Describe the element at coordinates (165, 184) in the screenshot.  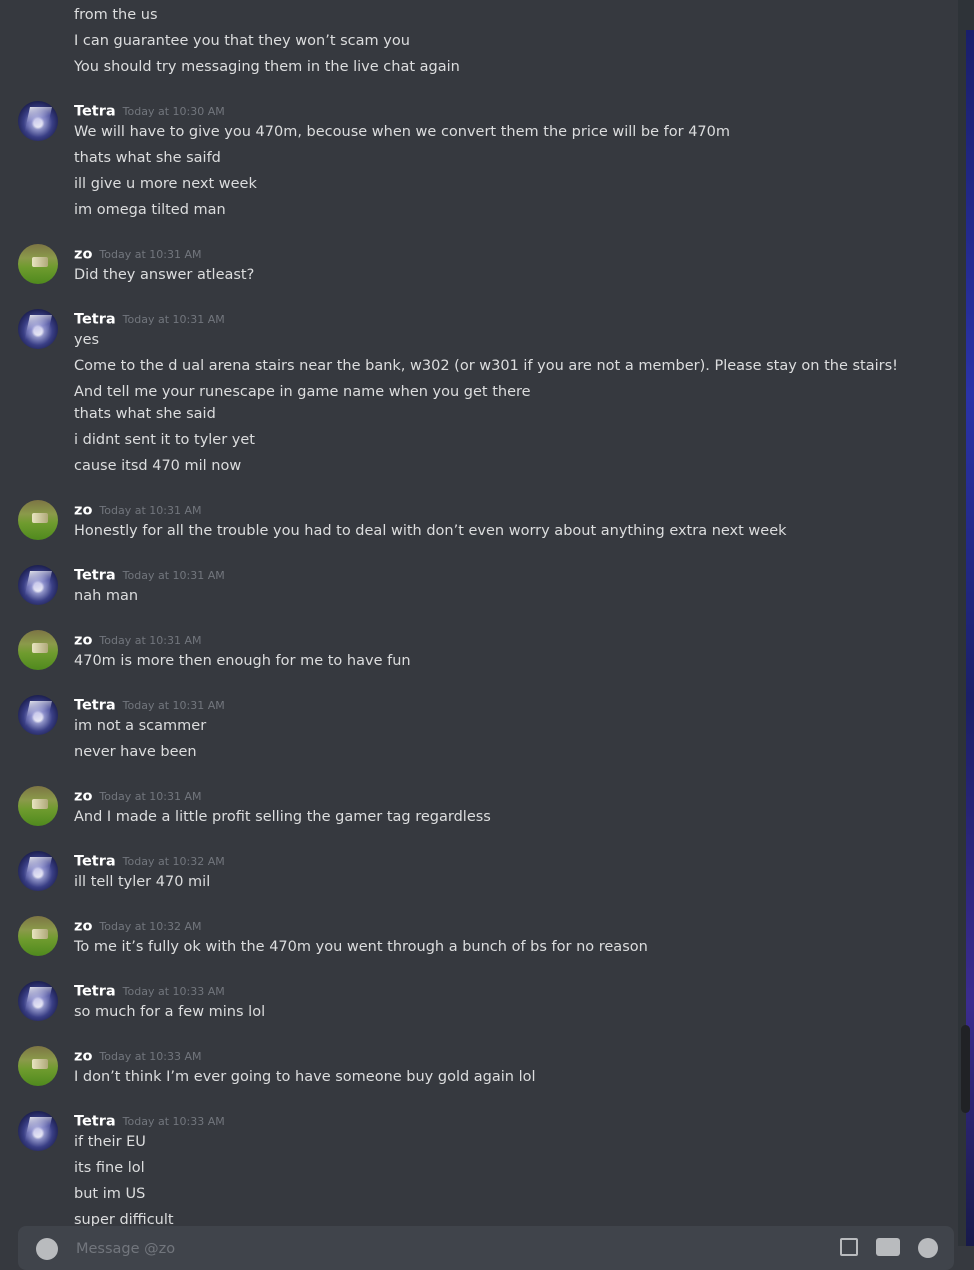
I see `message-line: ill give u more next week` at that location.